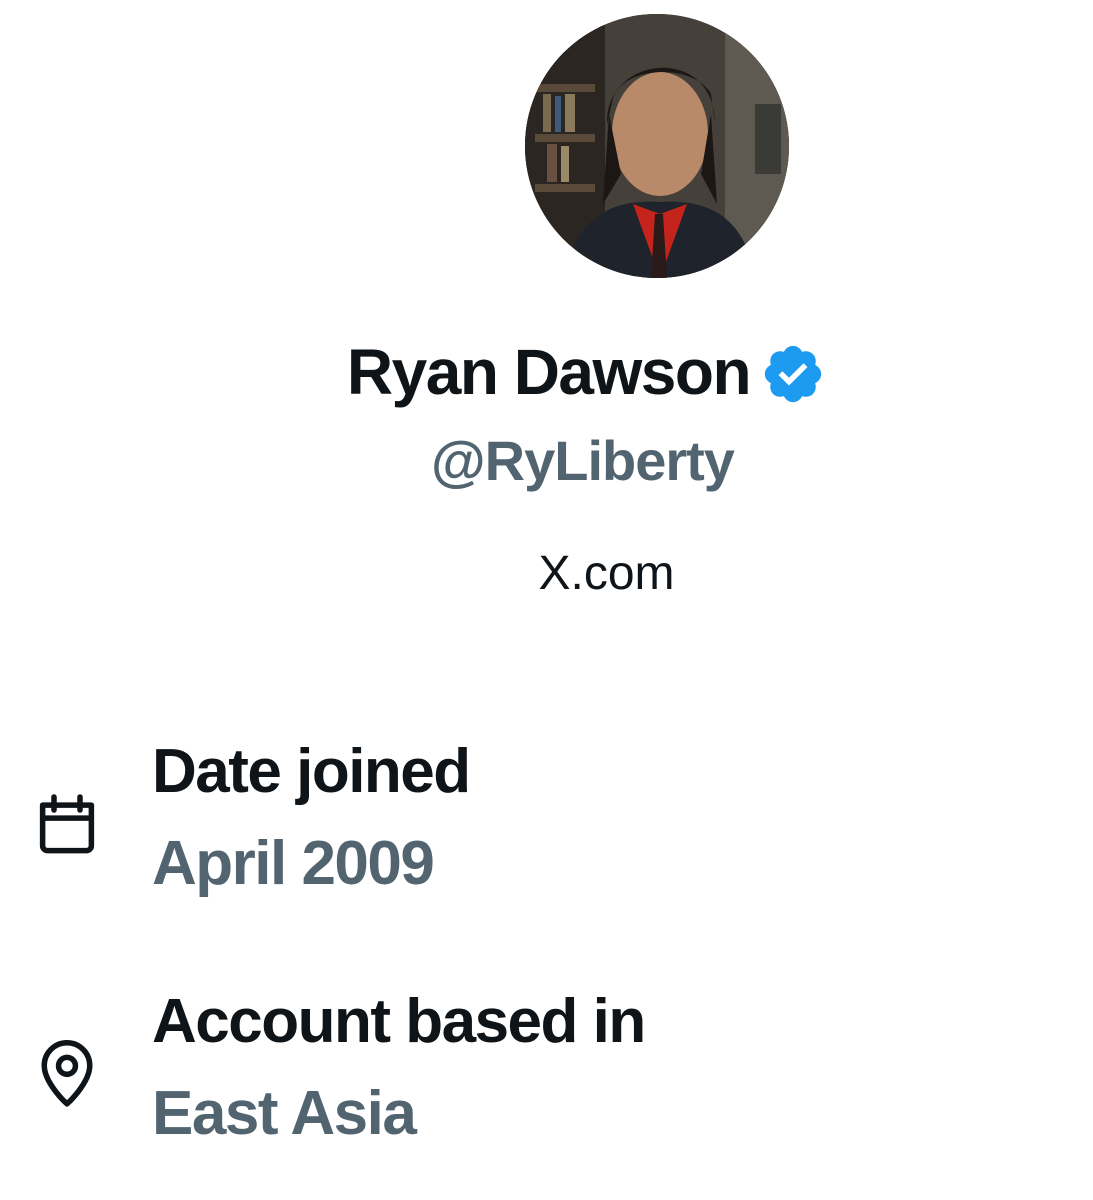 The height and width of the screenshot is (1200, 1093). I want to click on avatar-photo, so click(657, 146).